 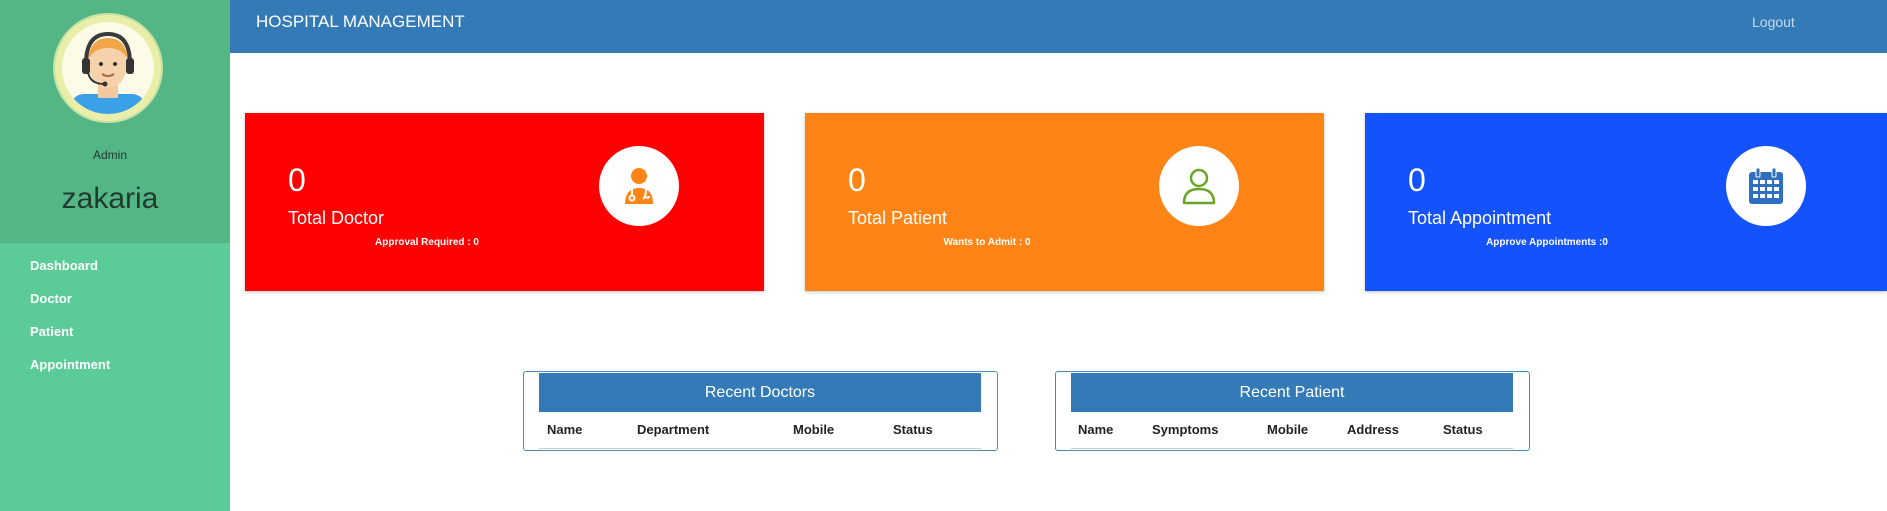 I want to click on user-icon, so click(x=1199, y=186).